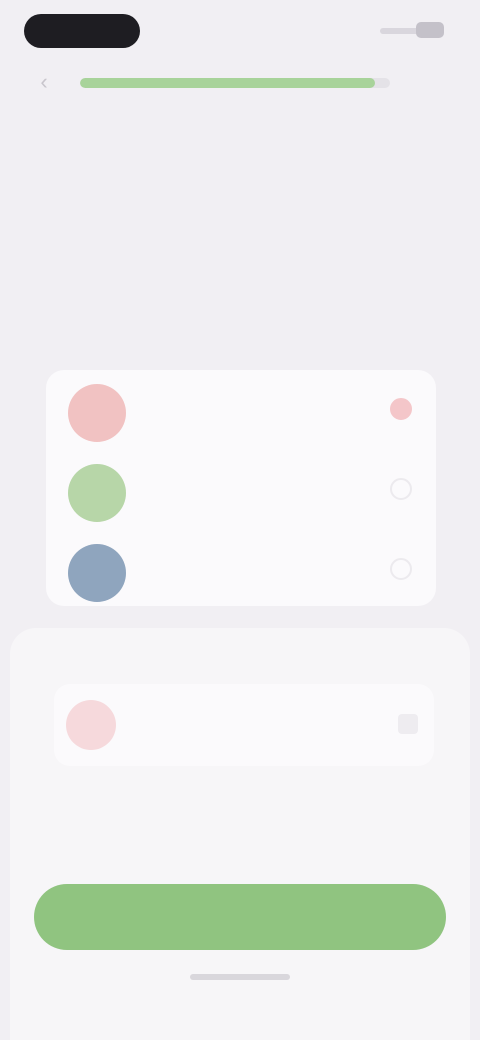 This screenshot has width=480, height=1040. Describe the element at coordinates (244, 725) in the screenshot. I see `reminder-card` at that location.